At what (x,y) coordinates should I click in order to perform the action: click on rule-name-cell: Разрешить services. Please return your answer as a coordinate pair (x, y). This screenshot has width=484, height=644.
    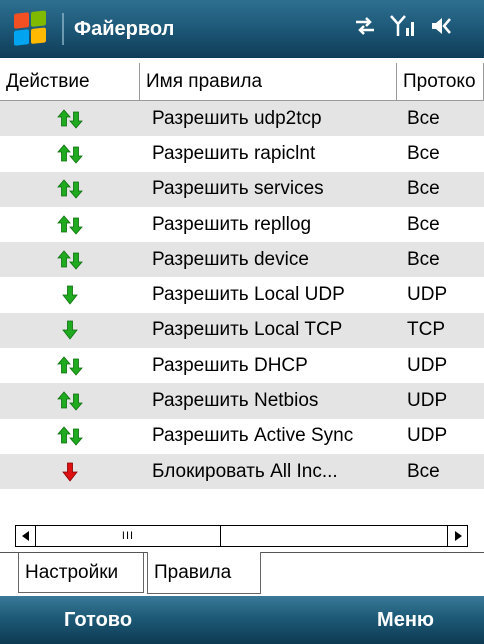
    Looking at the image, I should click on (238, 189).